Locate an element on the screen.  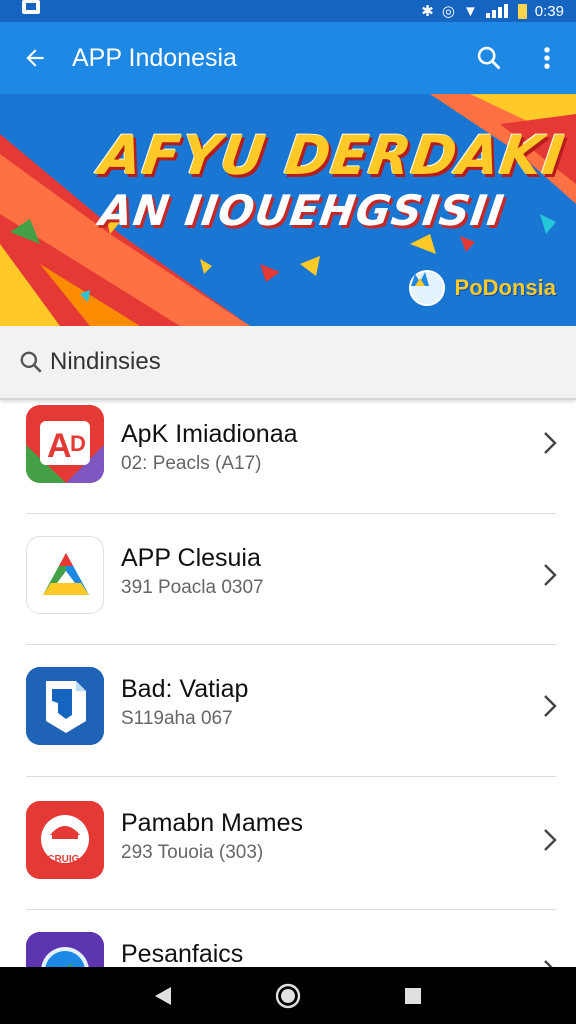
brand-logo-icon is located at coordinates (426, 288).